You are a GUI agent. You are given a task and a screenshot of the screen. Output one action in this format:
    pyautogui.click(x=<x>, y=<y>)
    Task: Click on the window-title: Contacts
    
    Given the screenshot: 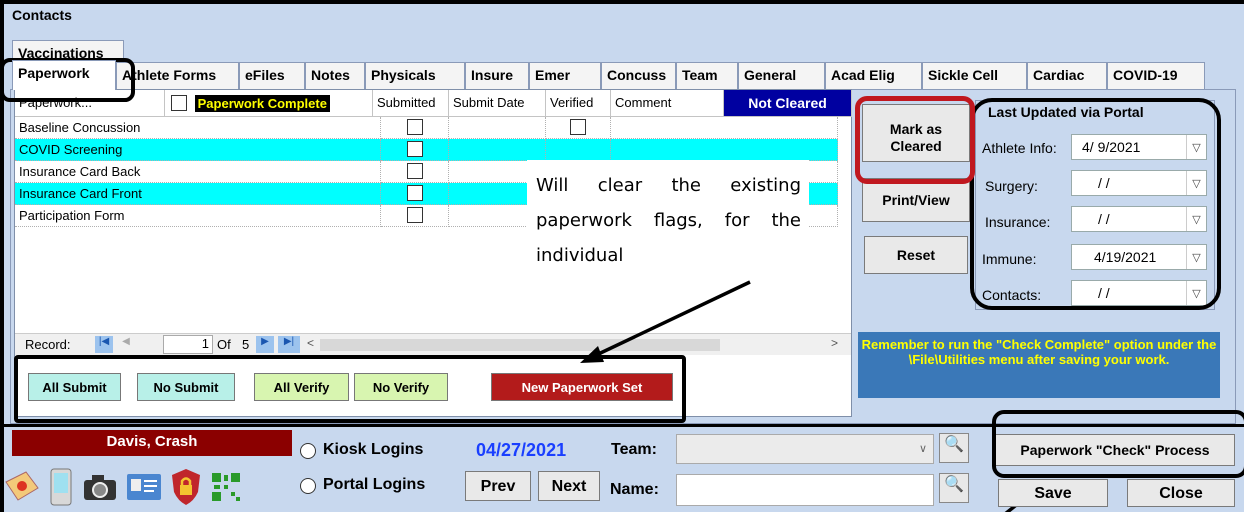 What is the action you would take?
    pyautogui.click(x=42, y=15)
    